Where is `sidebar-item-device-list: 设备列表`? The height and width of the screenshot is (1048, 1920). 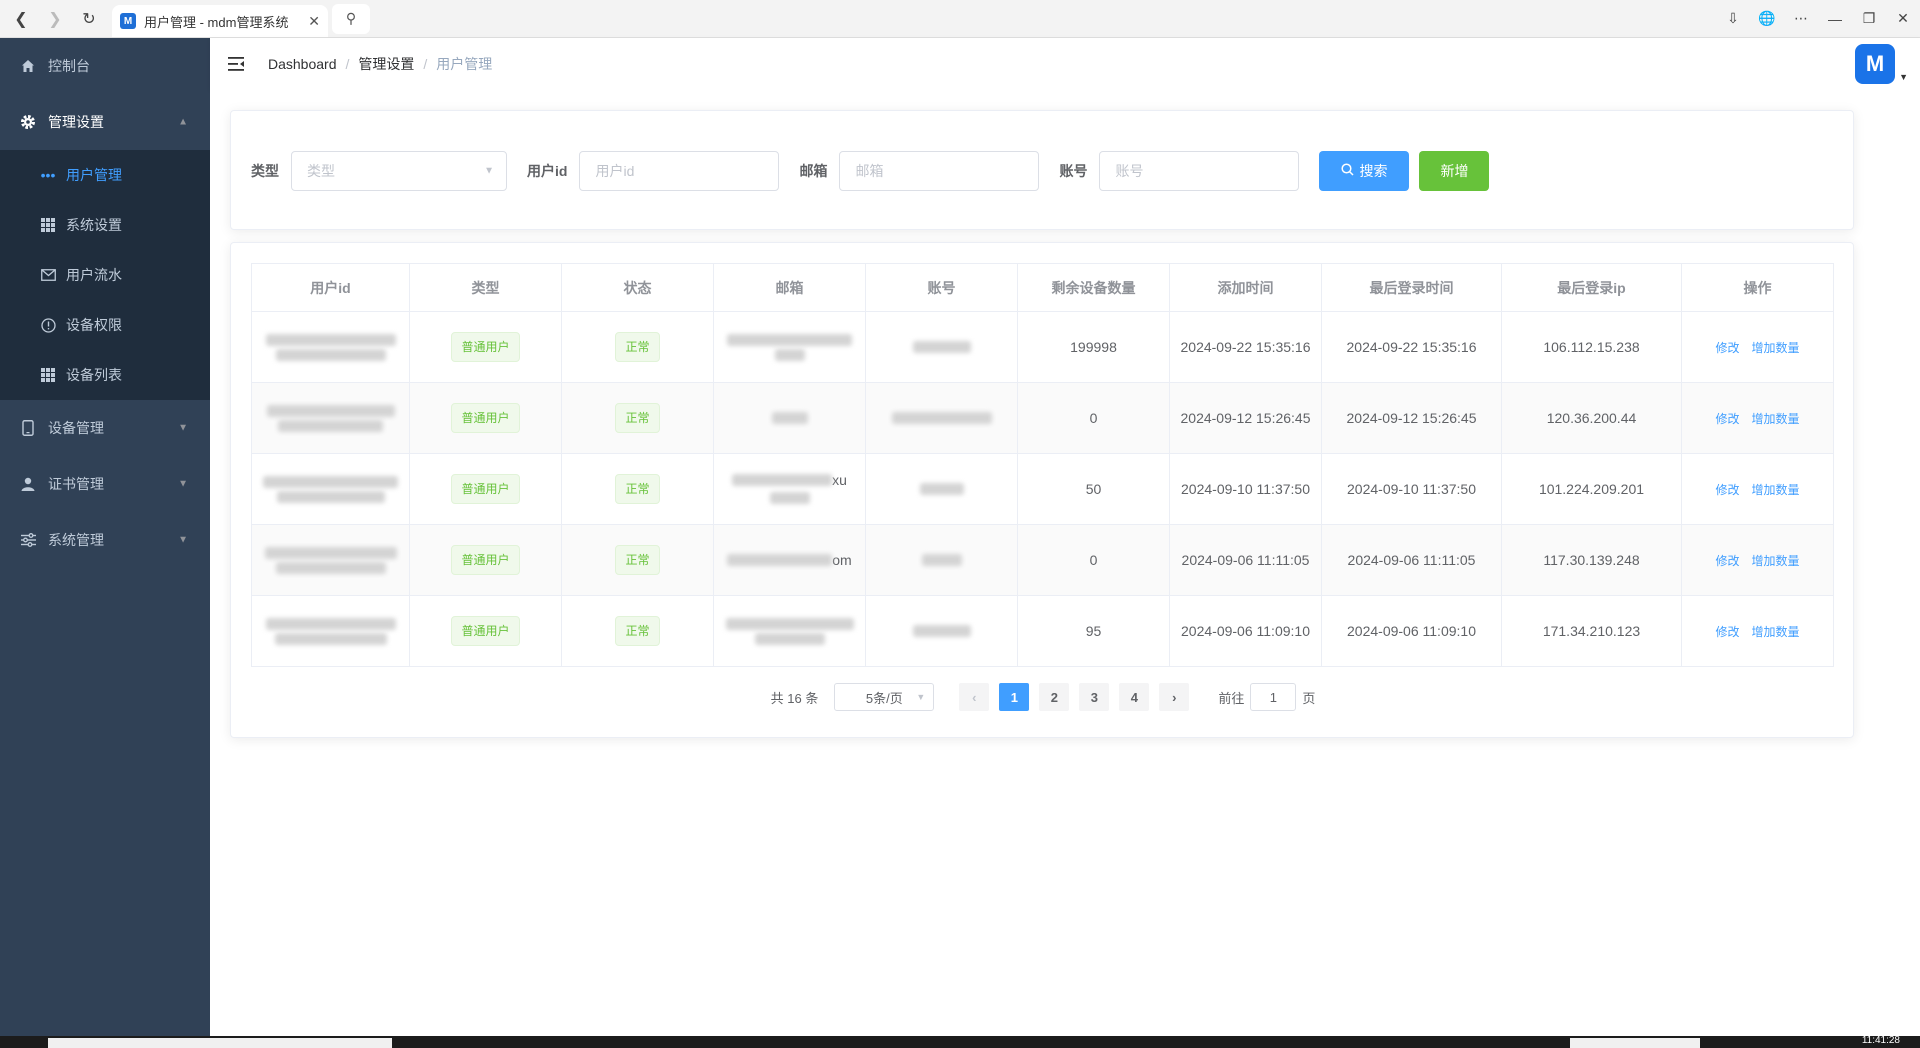
sidebar-item-device-list: 设备列表 is located at coordinates (105, 375).